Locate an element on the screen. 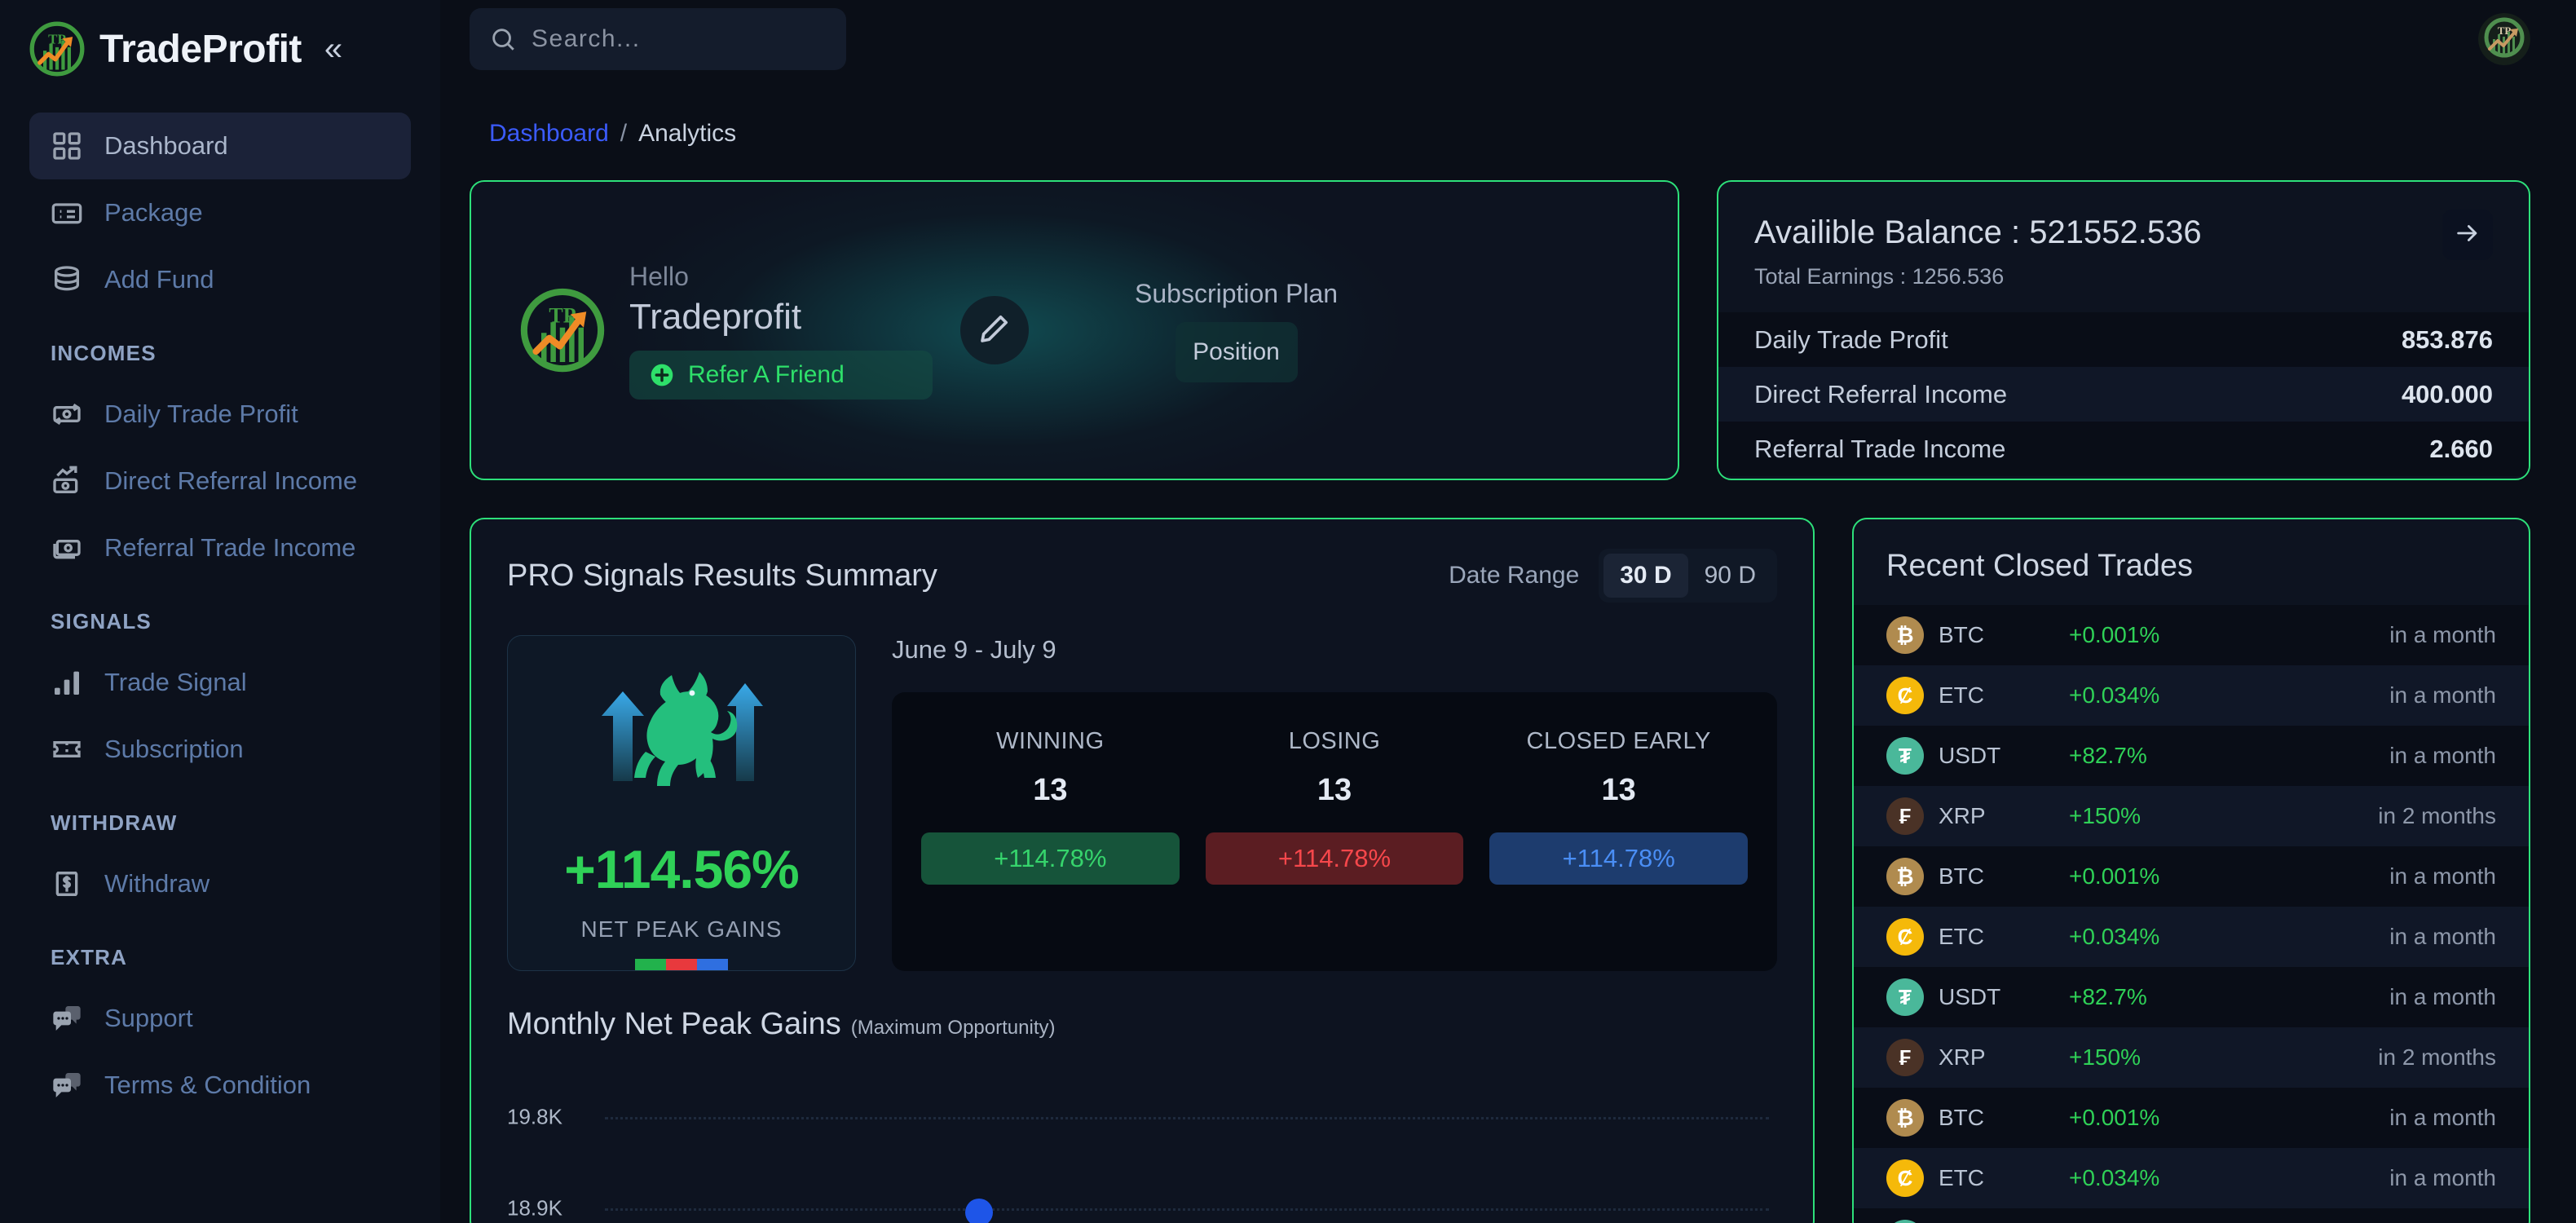  total-earnings-label: Total Earnings : 1256.536 is located at coordinates (1879, 276).